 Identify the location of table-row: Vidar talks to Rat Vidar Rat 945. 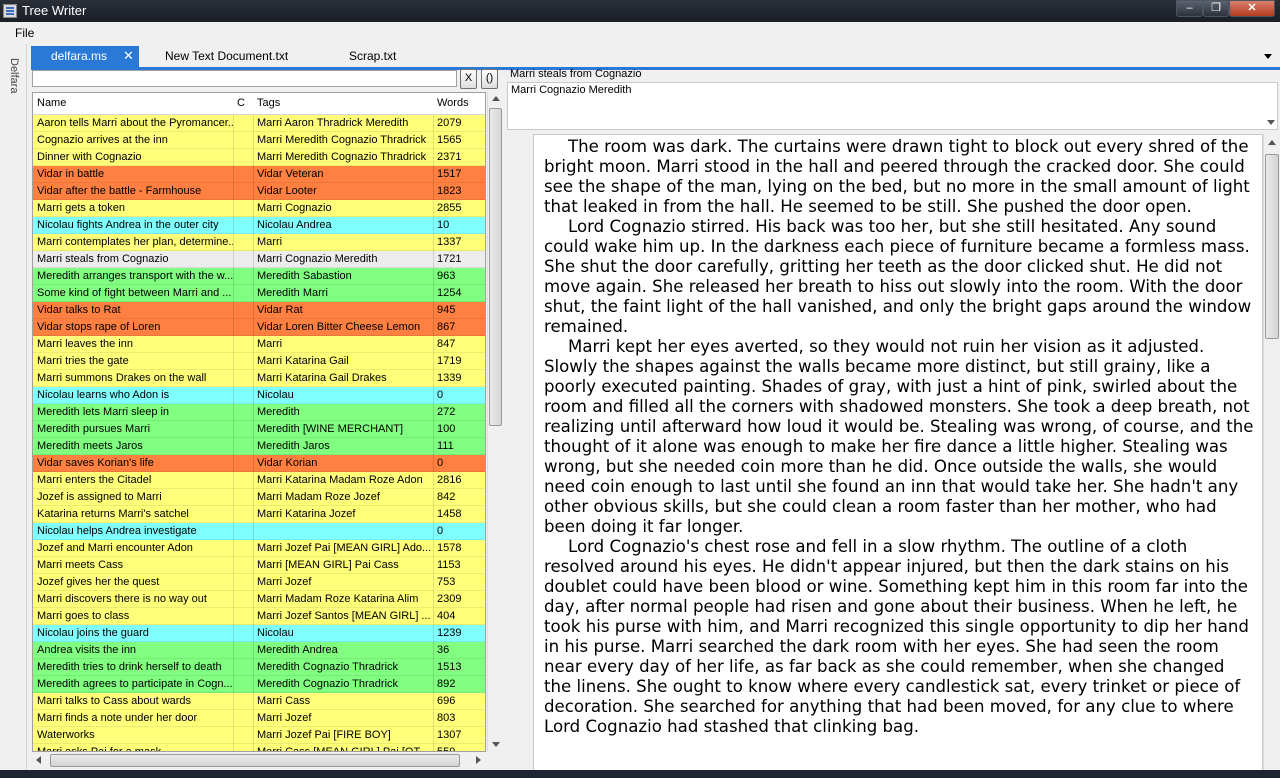
(259, 310).